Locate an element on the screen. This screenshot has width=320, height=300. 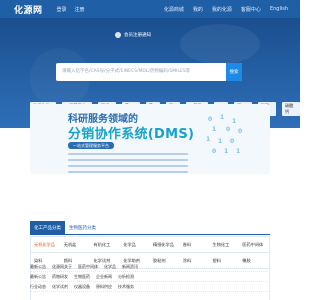
announcement-item: 分析检测 is located at coordinates (126, 277).